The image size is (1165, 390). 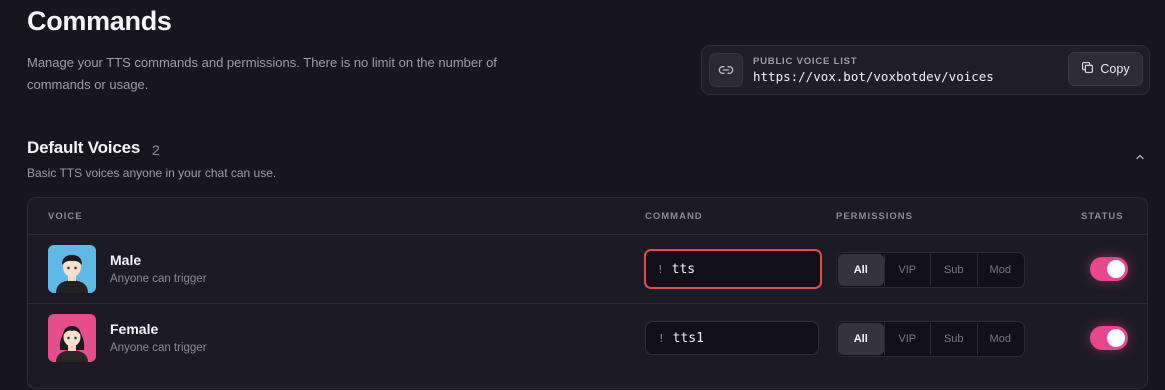 What do you see at coordinates (72, 269) in the screenshot?
I see `male-avatar` at bounding box center [72, 269].